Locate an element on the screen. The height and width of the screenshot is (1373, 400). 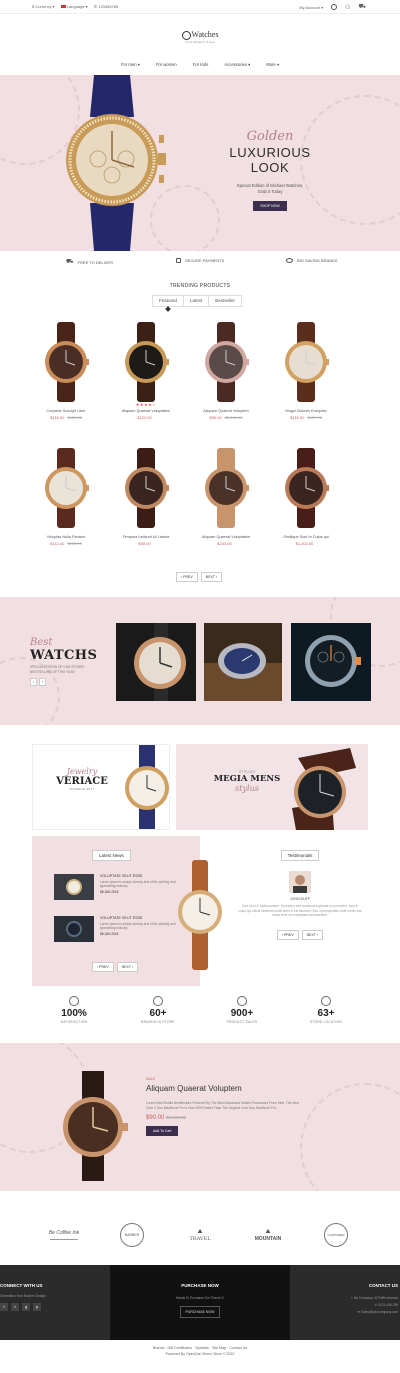
purchase-now-button: PURCHASE NOW is located at coordinates (200, 1312).